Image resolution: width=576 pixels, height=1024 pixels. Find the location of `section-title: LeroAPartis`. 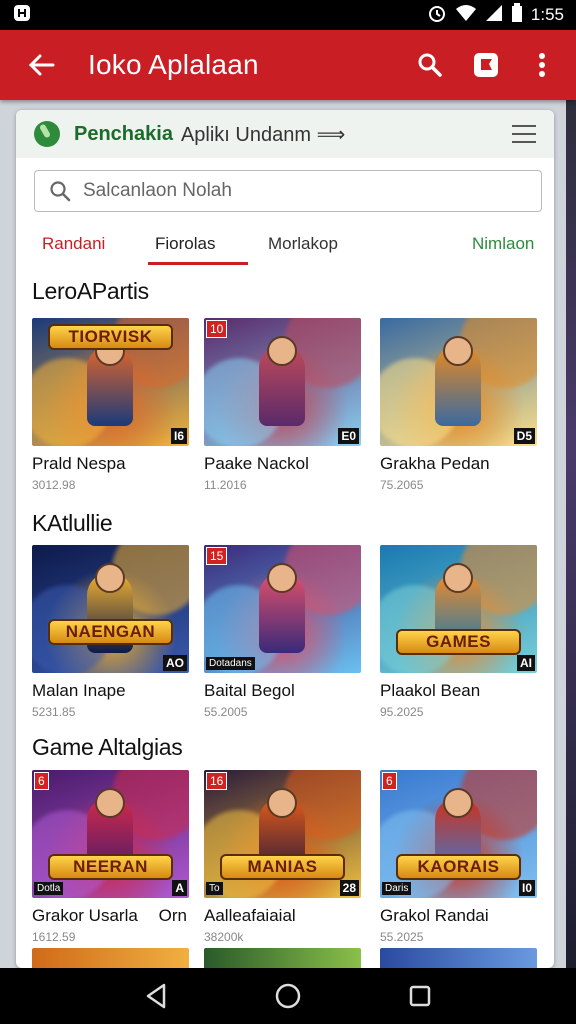

section-title: LeroAPartis is located at coordinates (90, 291).